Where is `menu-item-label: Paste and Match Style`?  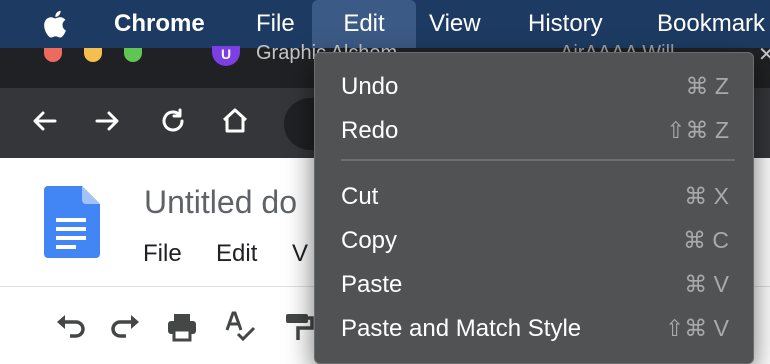 menu-item-label: Paste and Match Style is located at coordinates (461, 328).